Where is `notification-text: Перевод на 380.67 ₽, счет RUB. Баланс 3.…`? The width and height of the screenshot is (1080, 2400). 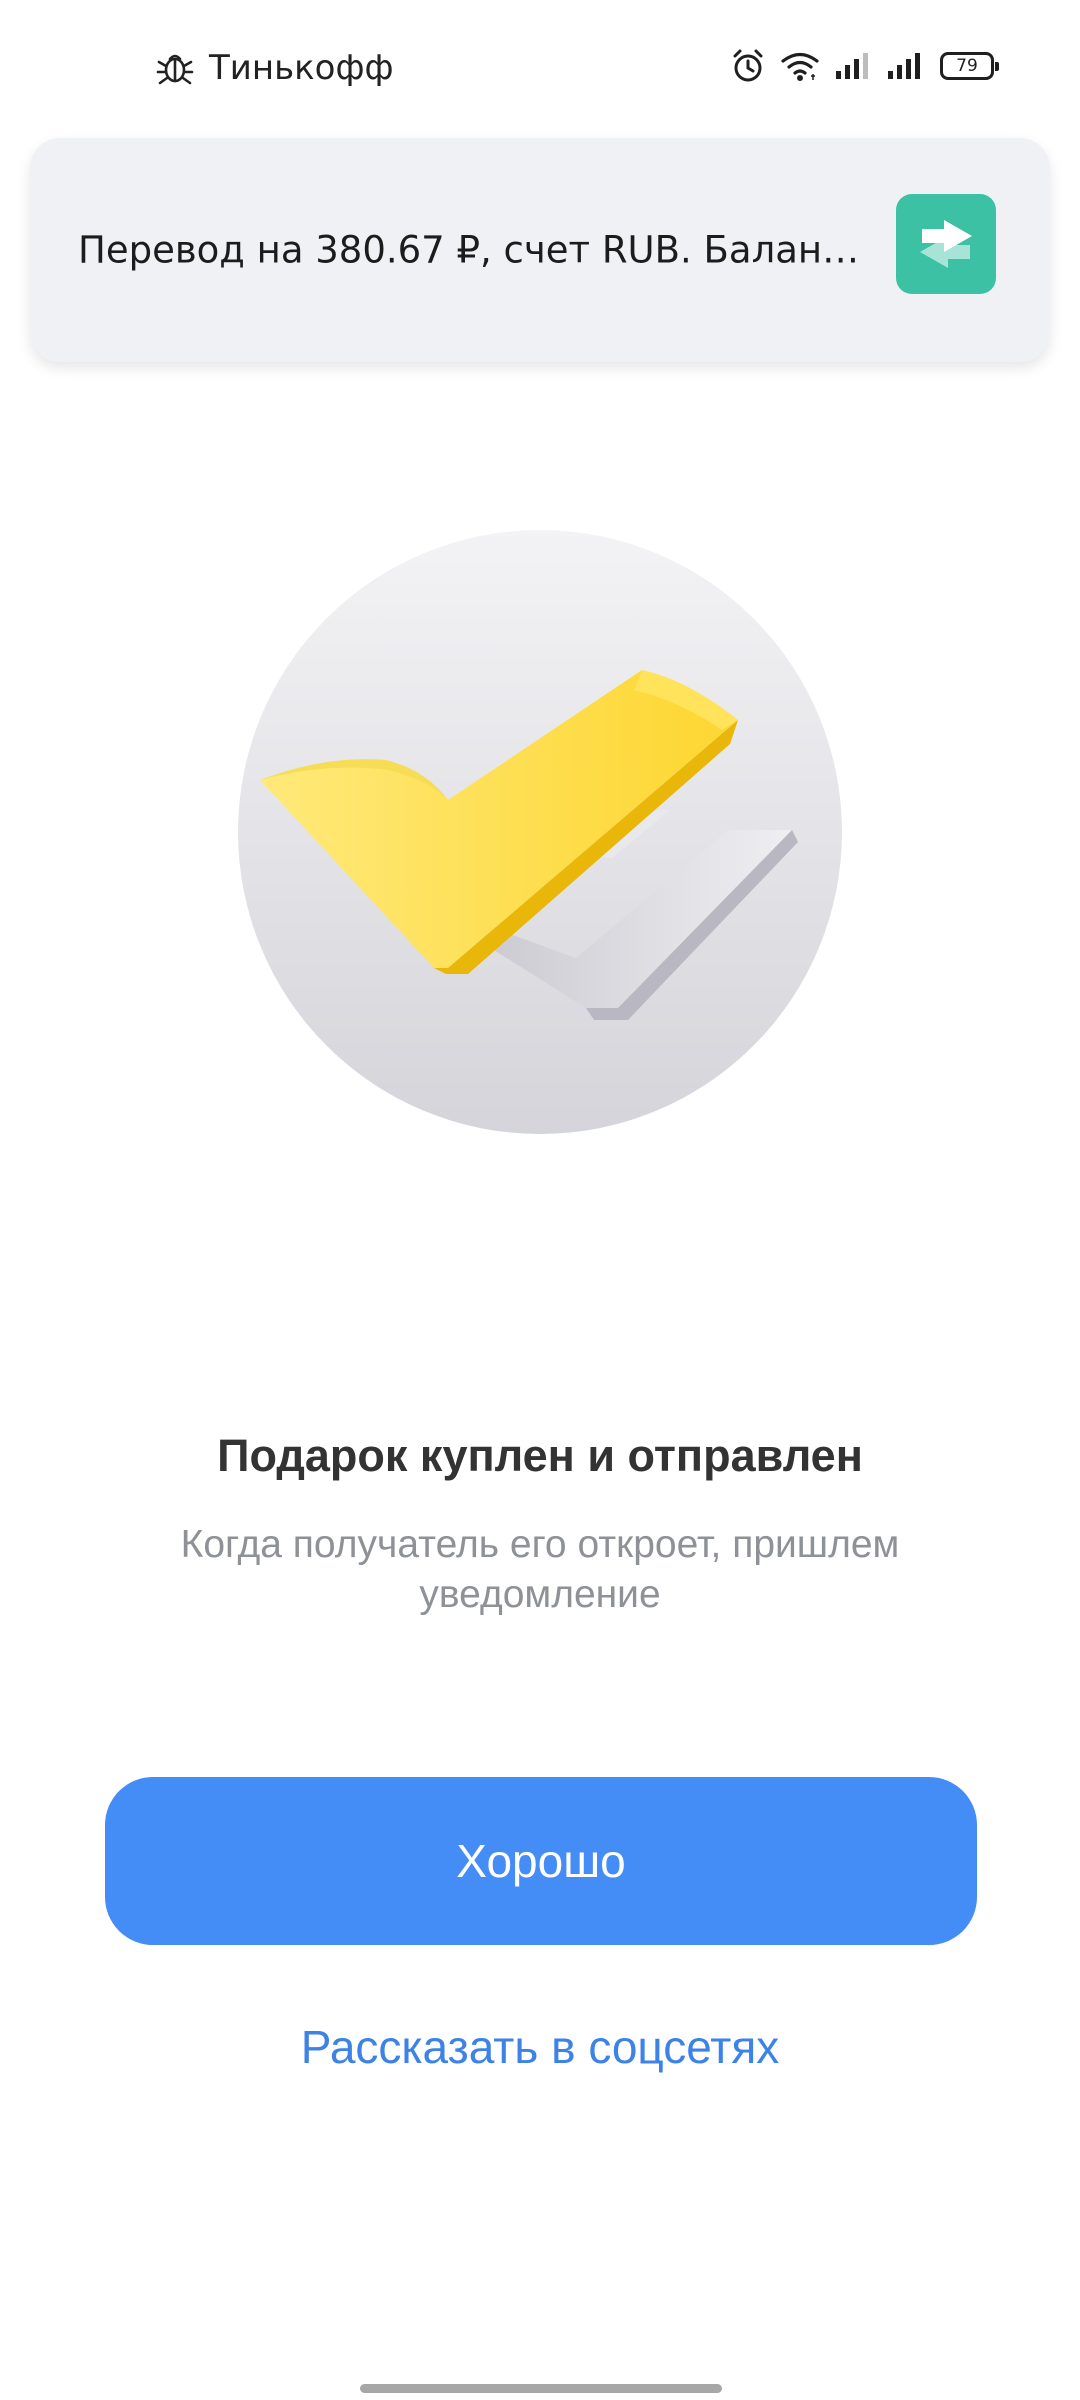
notification-text: Перевод на 380.67 ₽, счет RUB. Баланс 3.… is located at coordinates (478, 250).